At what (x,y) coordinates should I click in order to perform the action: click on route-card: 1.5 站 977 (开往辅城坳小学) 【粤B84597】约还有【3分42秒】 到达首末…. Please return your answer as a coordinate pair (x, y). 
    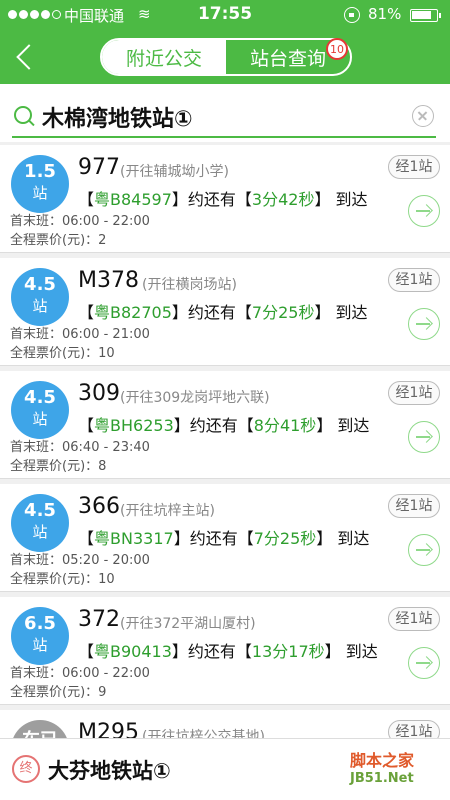
    Looking at the image, I should click on (225, 199).